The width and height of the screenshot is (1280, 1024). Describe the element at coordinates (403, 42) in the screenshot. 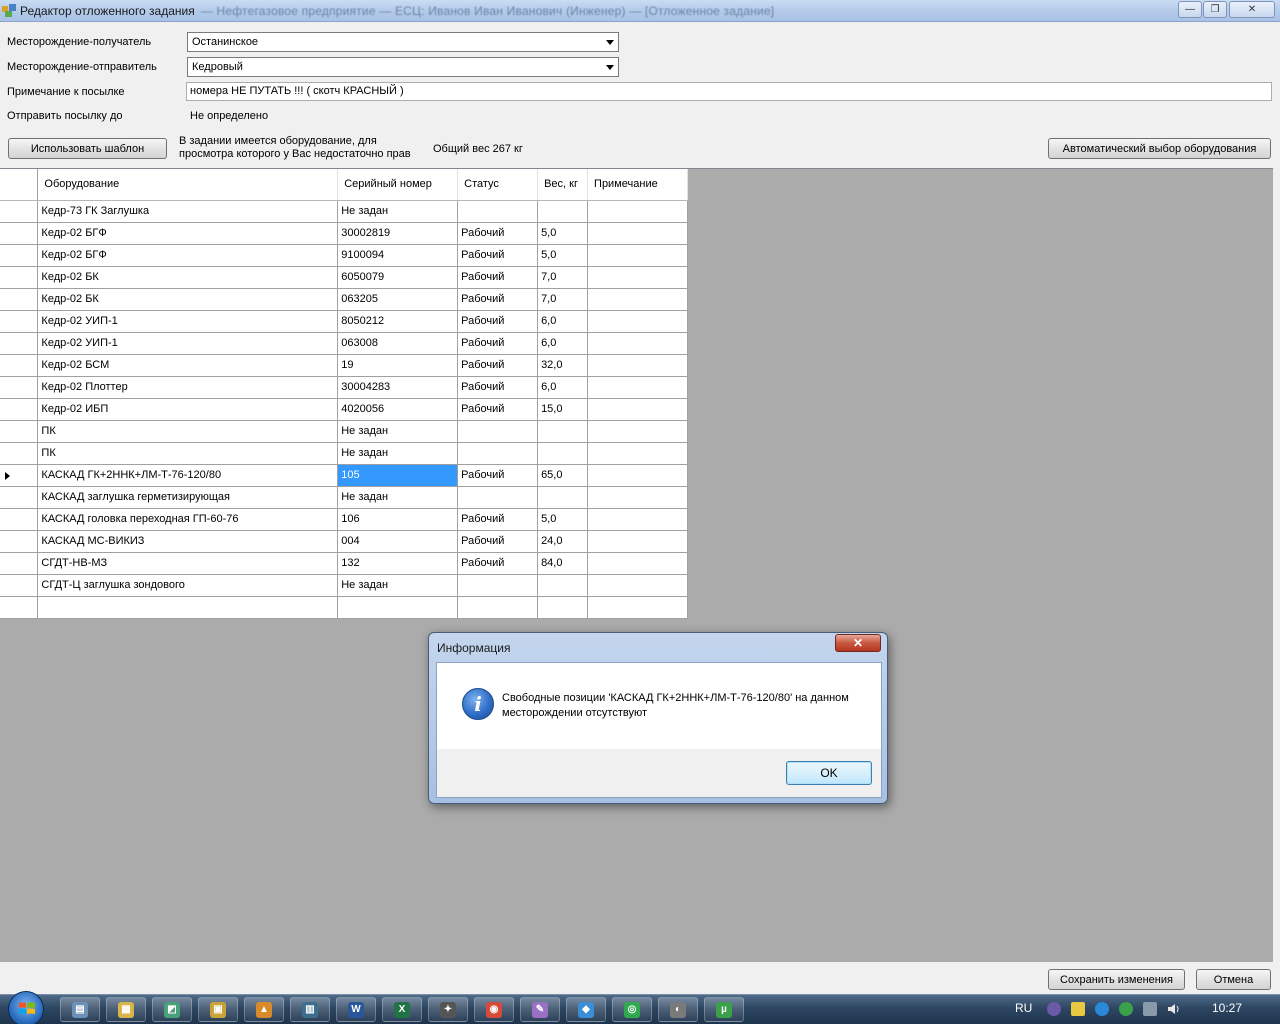

I see `recipient-combo: Останинское` at that location.